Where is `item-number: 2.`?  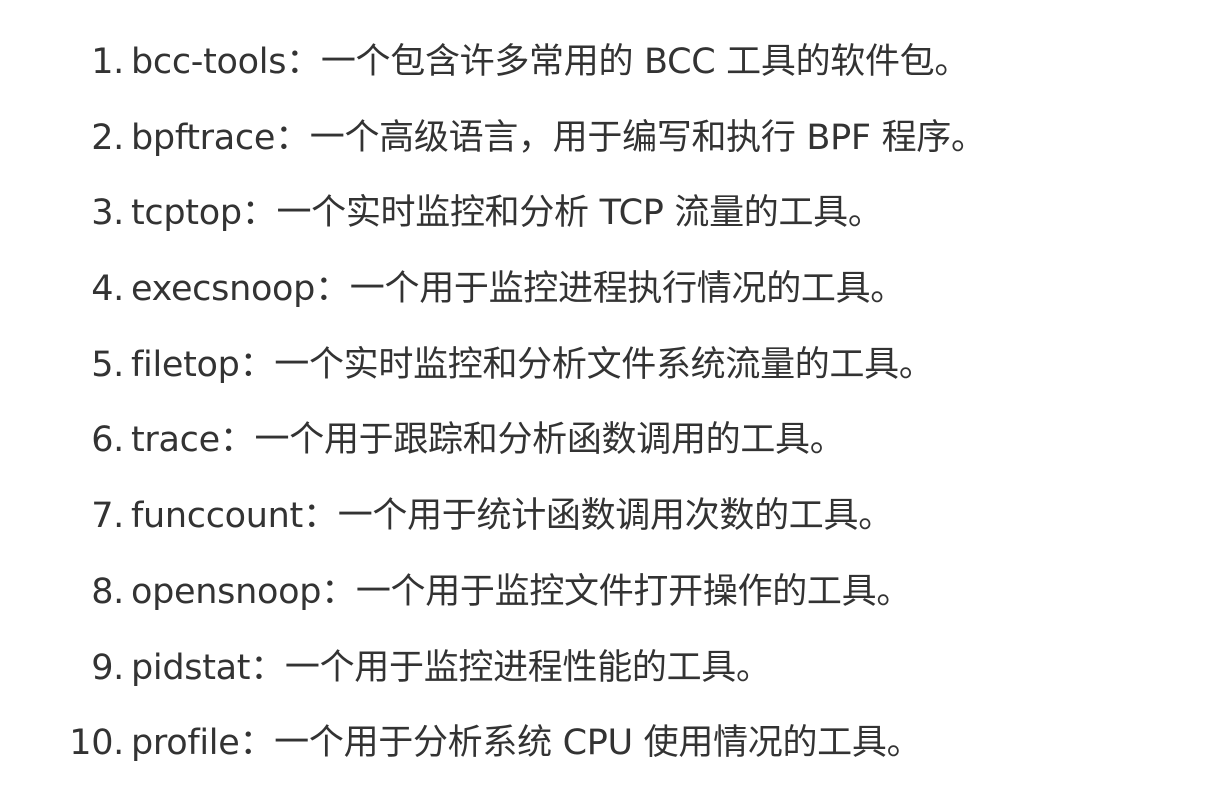
item-number: 2. is located at coordinates (107, 137).